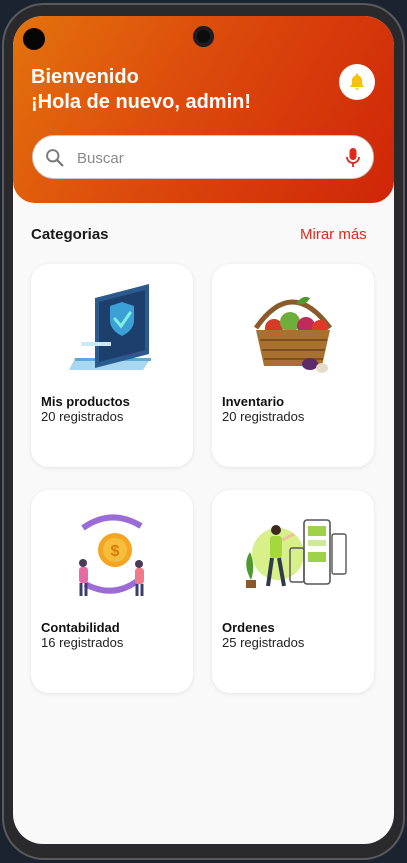 The width and height of the screenshot is (407, 863). What do you see at coordinates (296, 553) in the screenshot?
I see `person-ui-screens-illustration` at bounding box center [296, 553].